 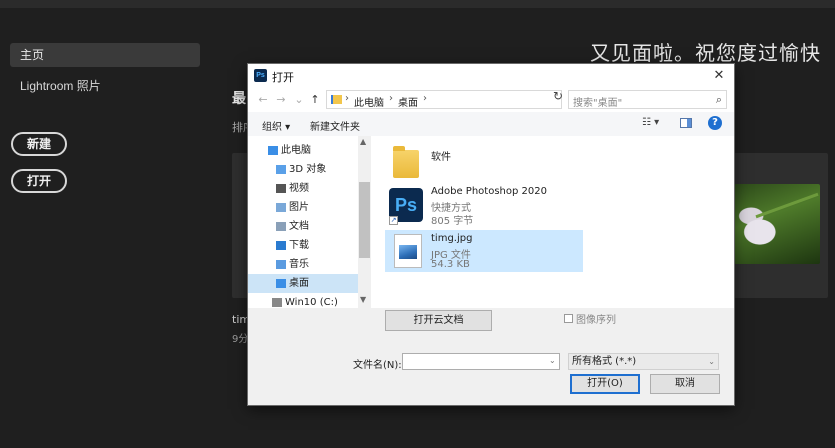 What do you see at coordinates (39, 144) in the screenshot?
I see `new-button: 新建` at bounding box center [39, 144].